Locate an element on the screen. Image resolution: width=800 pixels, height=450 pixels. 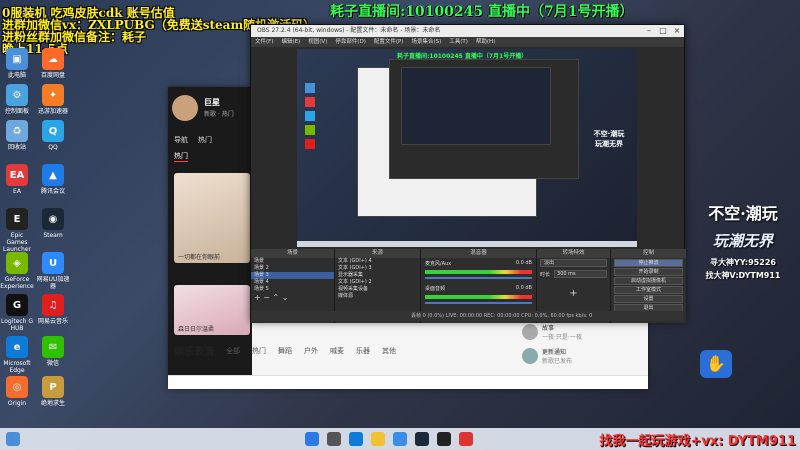
start-record-button: 开始录制 is located at coordinates (648, 272).